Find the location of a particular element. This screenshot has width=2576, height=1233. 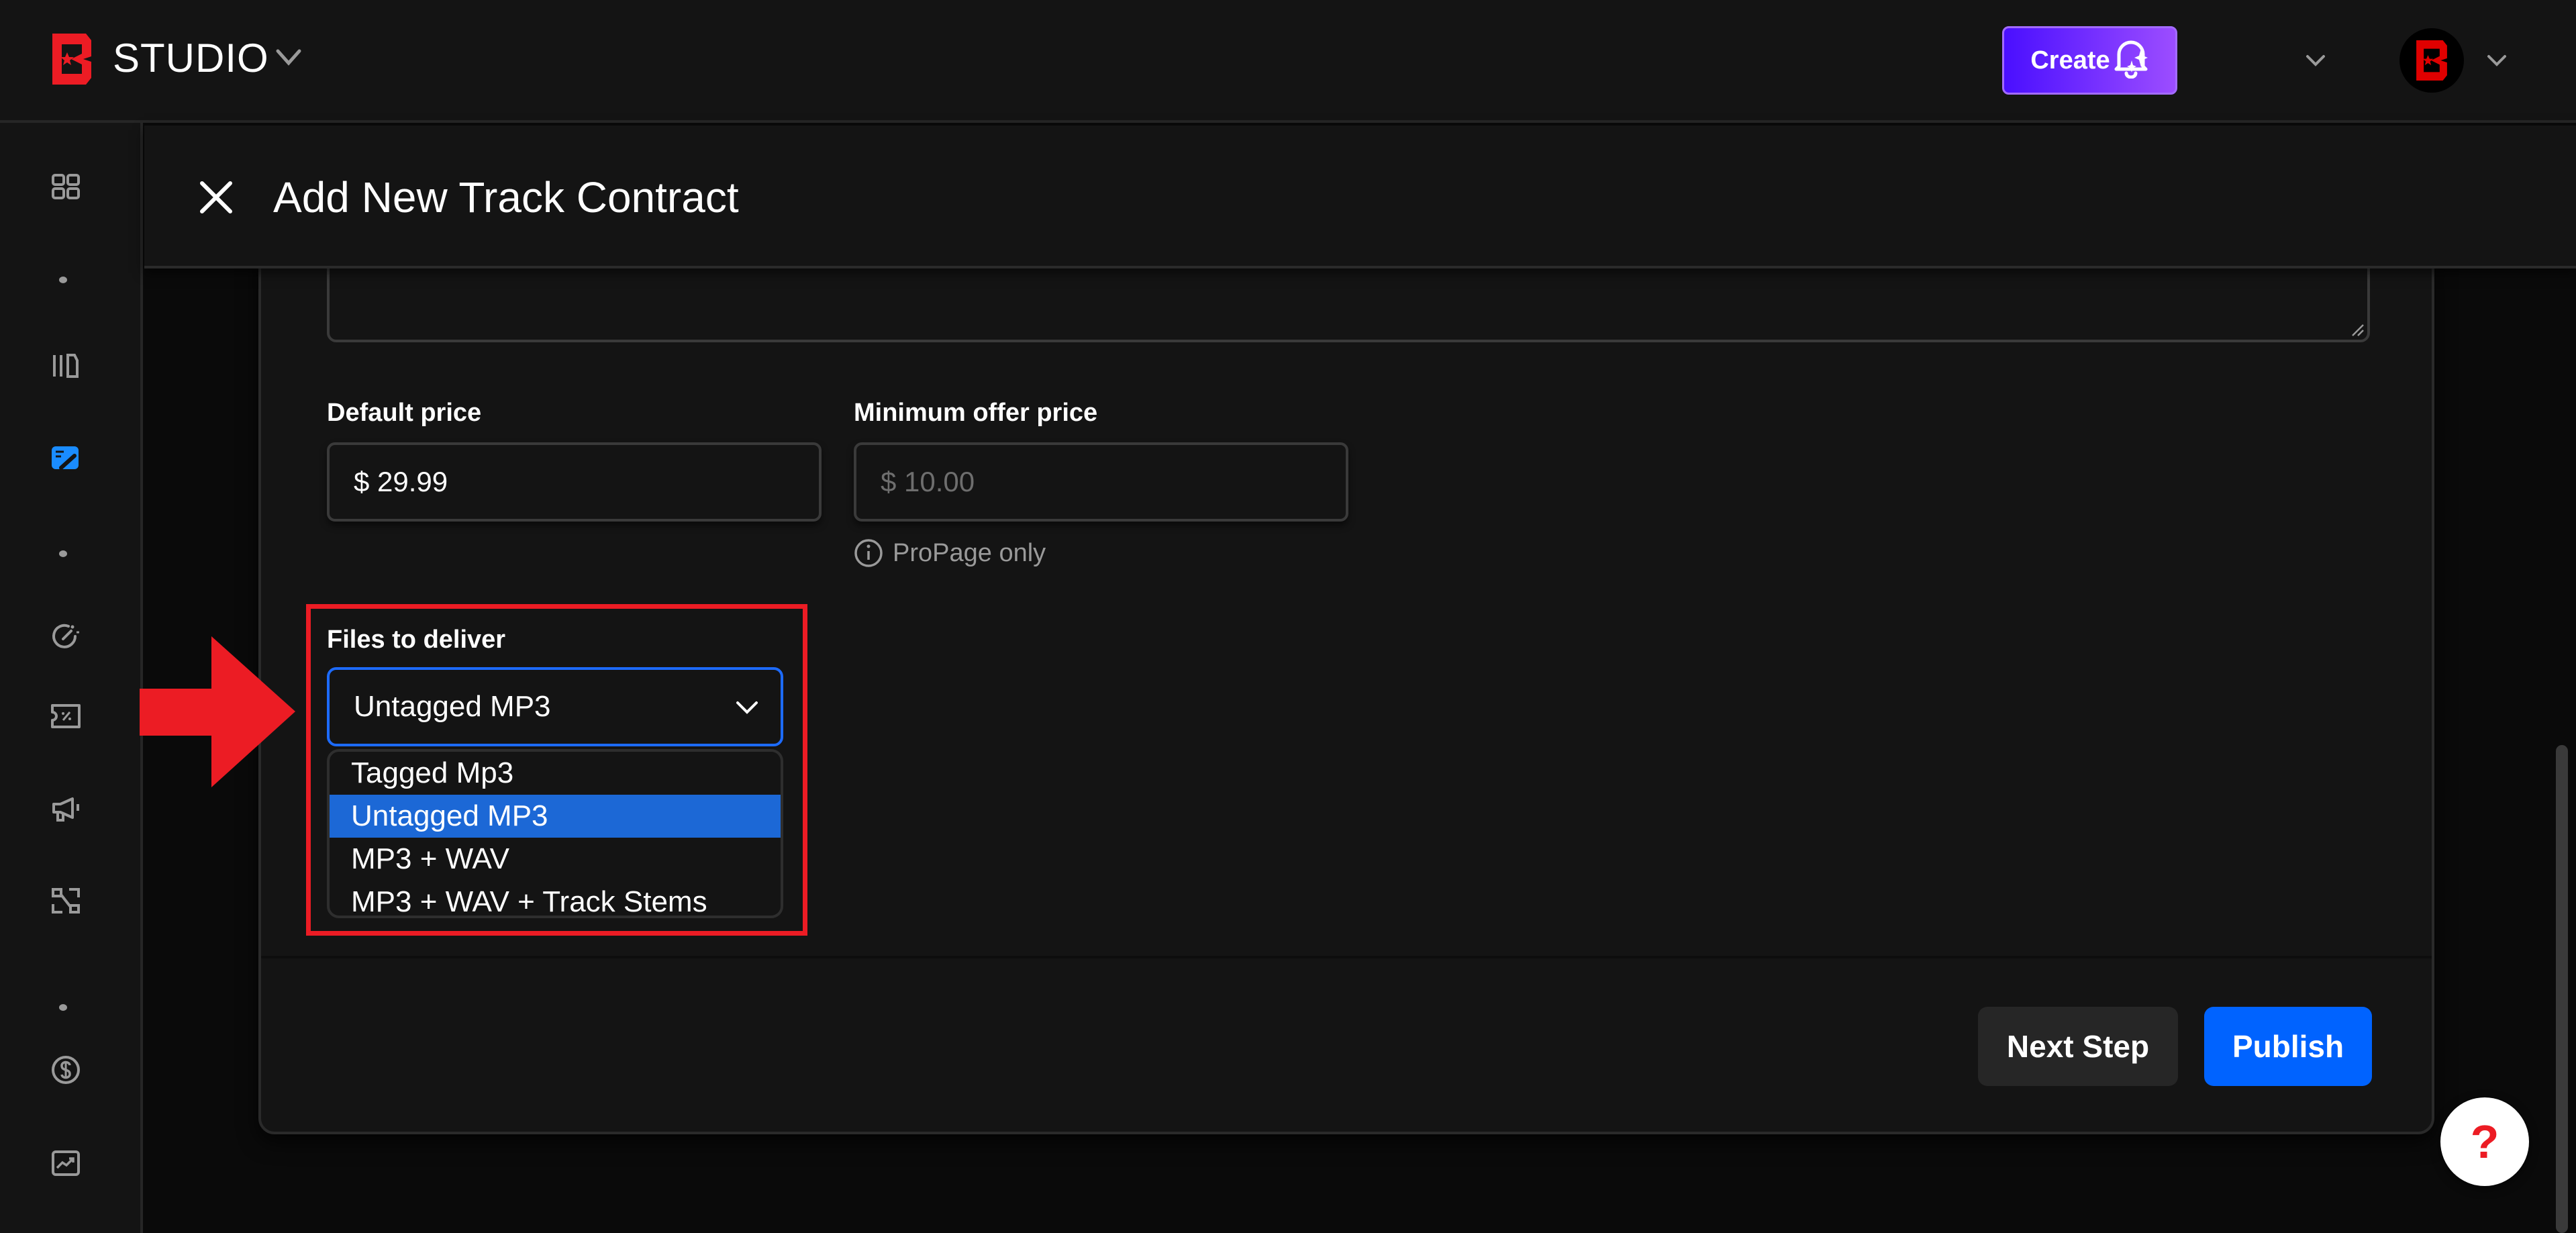

sidebar-item-marketing is located at coordinates (66, 809).